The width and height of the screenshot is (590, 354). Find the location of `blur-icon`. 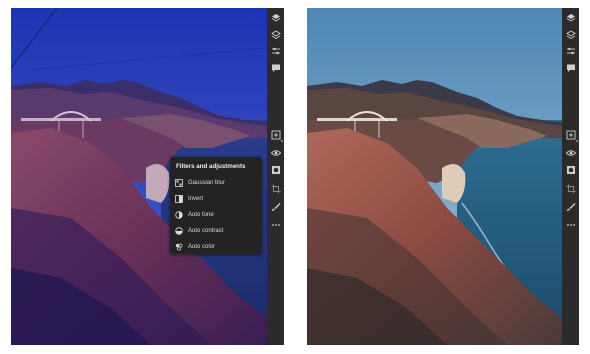

blur-icon is located at coordinates (179, 183).